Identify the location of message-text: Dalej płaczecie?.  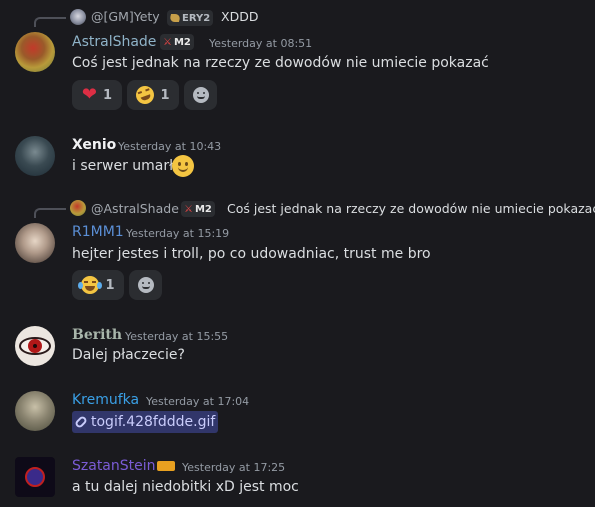
(128, 355).